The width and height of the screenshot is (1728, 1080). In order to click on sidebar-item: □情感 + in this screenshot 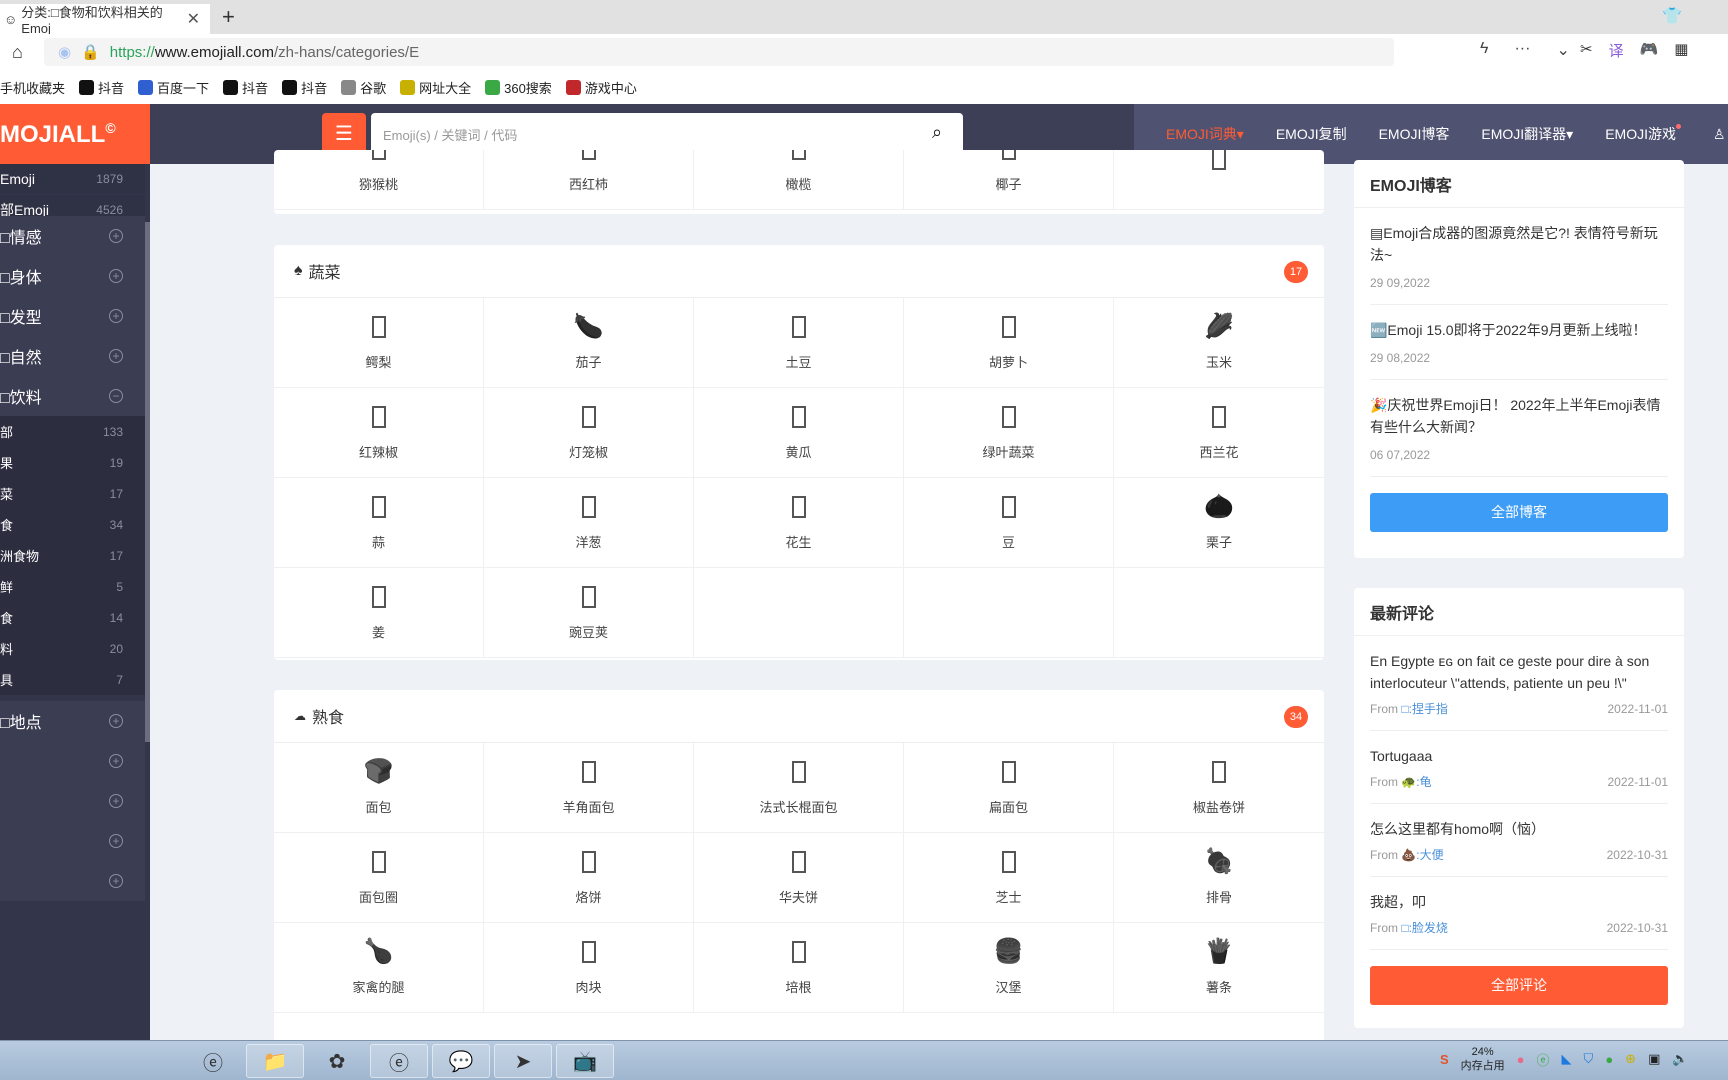, I will do `click(72, 236)`.